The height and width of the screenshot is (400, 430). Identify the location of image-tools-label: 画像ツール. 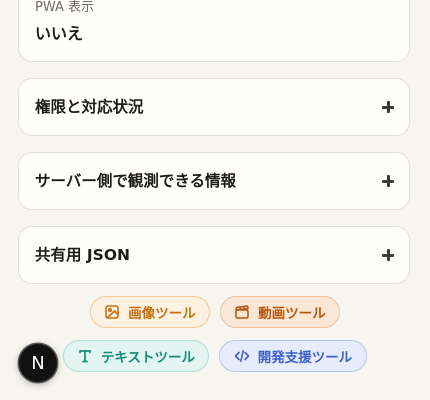
(162, 314).